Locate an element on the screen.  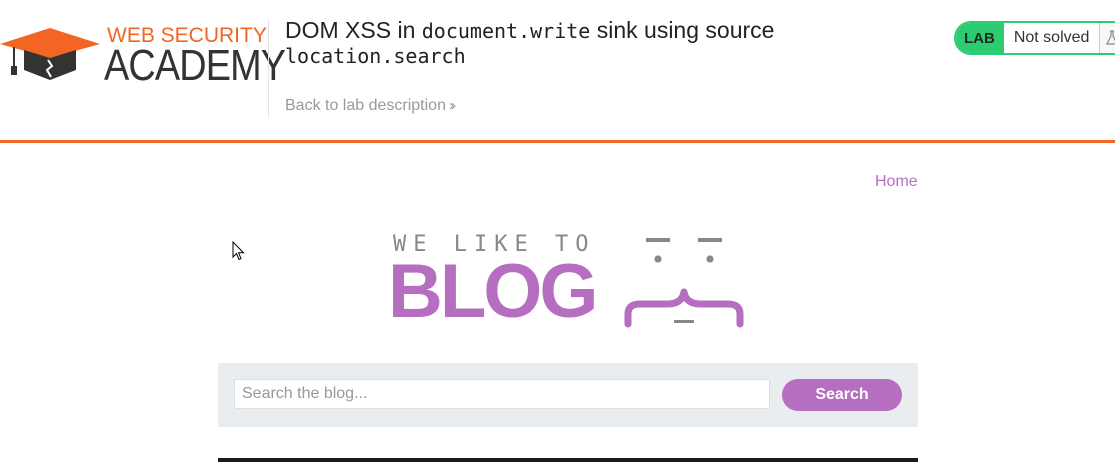
graduation-cap-icon is located at coordinates (50, 54).